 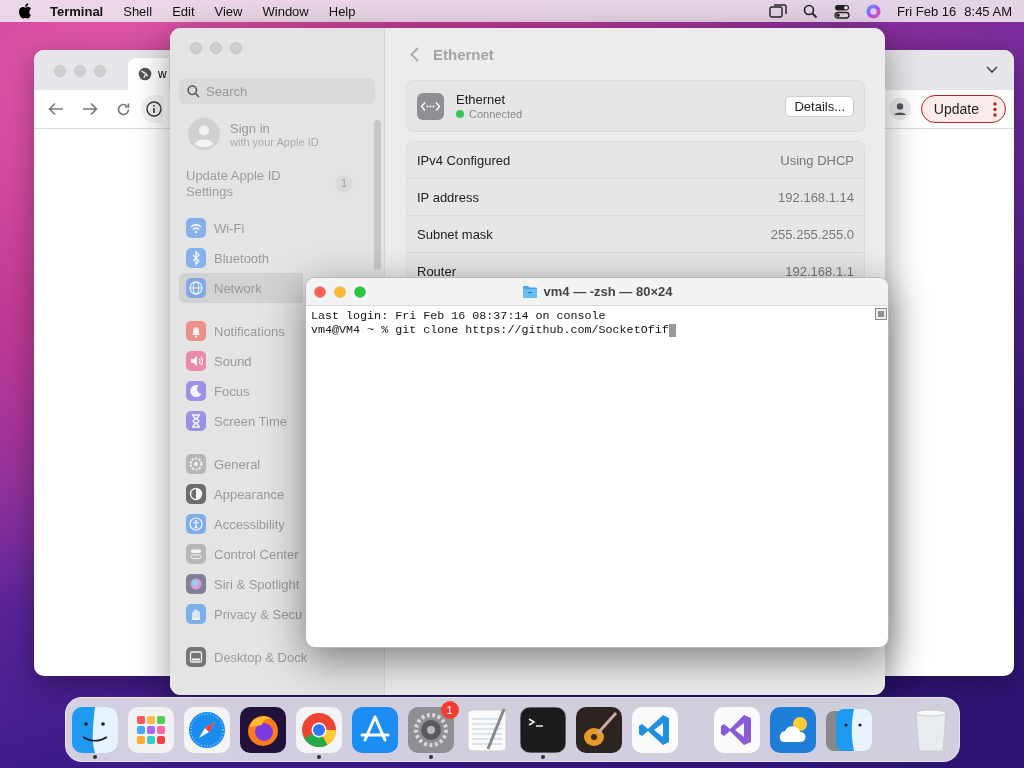 What do you see at coordinates (430, 106) in the screenshot?
I see `ethernet-icon` at bounding box center [430, 106].